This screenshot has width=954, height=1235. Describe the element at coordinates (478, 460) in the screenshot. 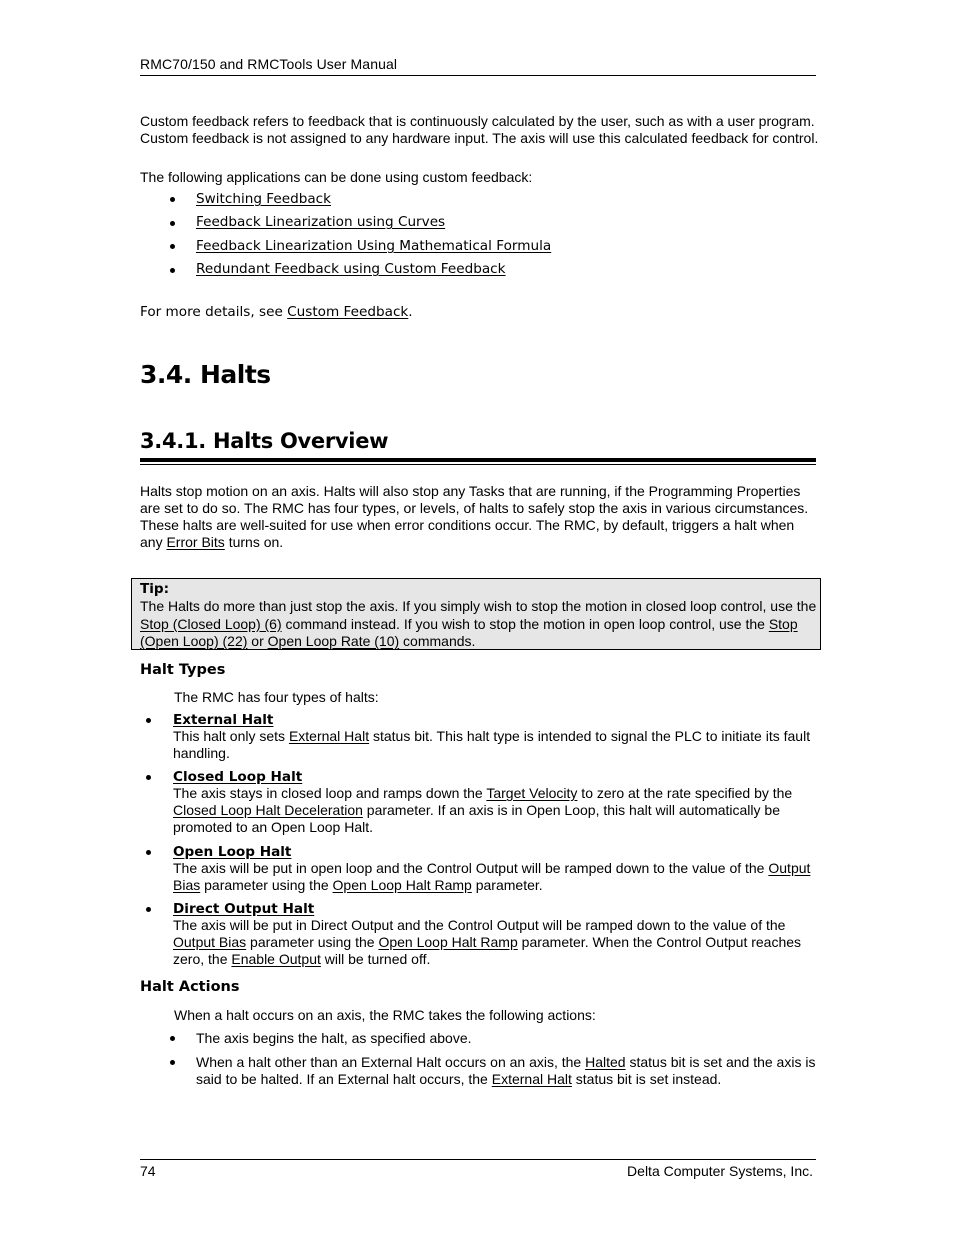

I see `heading-rule-thick` at that location.